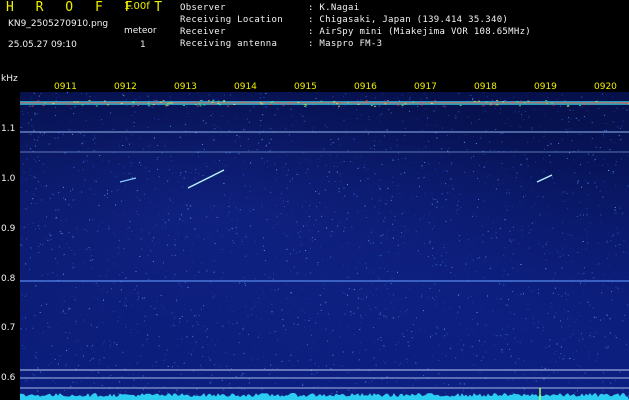 The width and height of the screenshot is (629, 400). What do you see at coordinates (605, 87) in the screenshot?
I see `time-tick: 0920` at bounding box center [605, 87].